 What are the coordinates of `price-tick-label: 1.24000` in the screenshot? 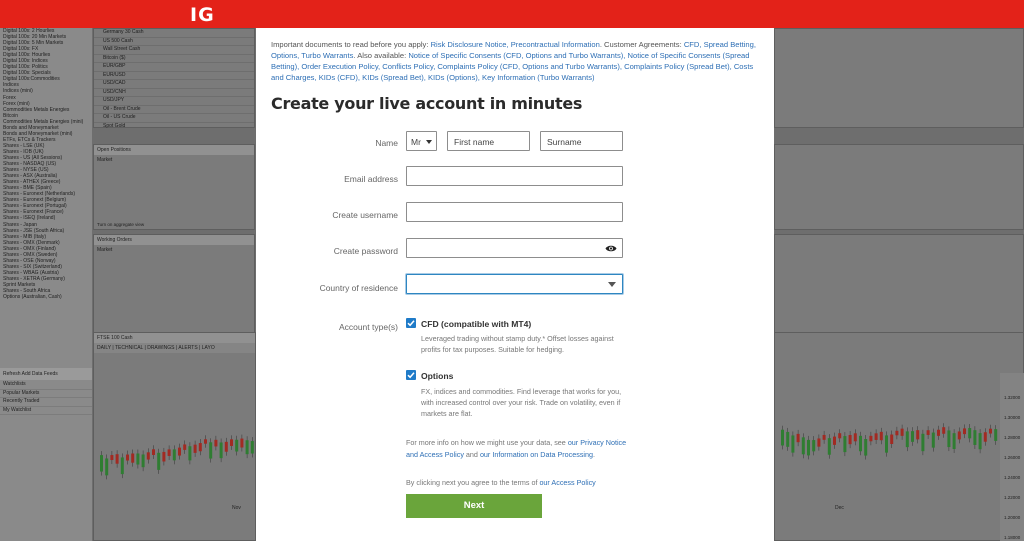 It's located at (1012, 477).